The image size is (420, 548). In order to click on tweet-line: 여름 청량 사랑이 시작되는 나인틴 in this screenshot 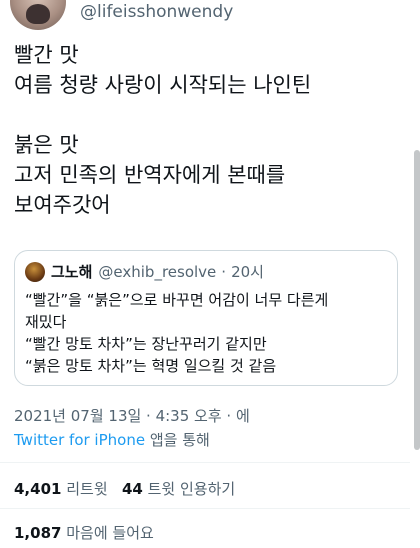, I will do `click(163, 85)`.